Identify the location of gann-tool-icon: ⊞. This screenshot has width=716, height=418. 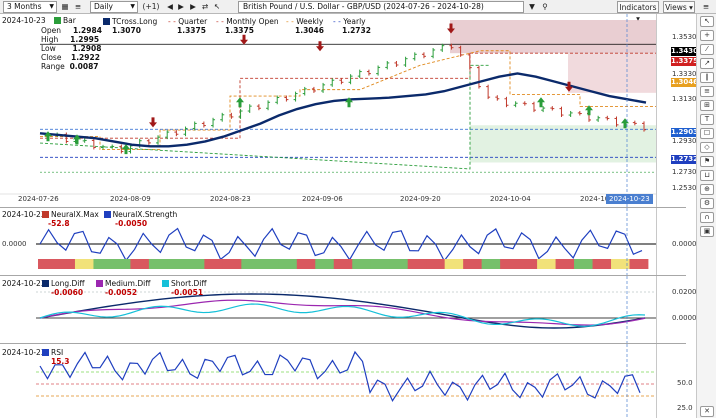
(707, 105).